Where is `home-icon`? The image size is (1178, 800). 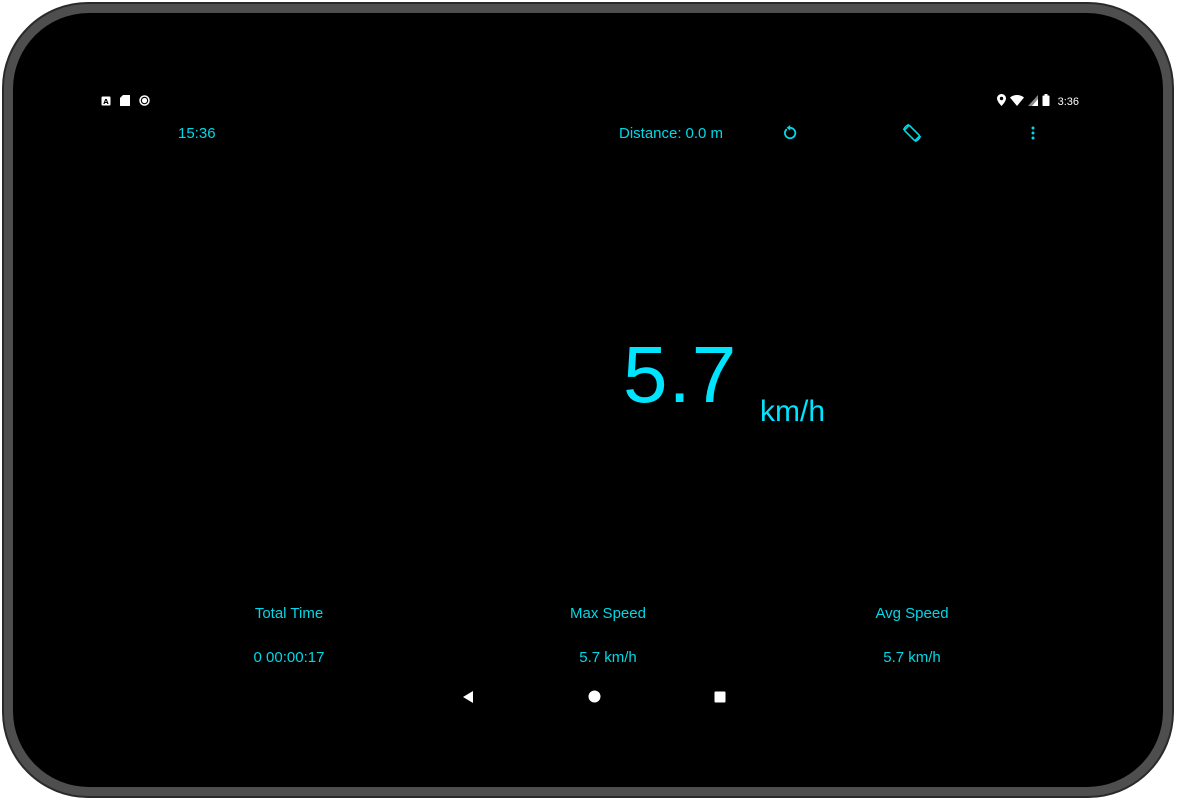
home-icon is located at coordinates (594, 699).